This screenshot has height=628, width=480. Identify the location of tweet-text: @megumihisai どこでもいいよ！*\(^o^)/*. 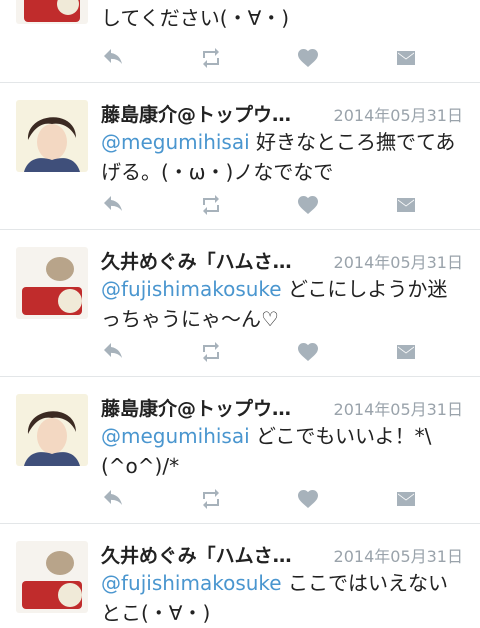
(266, 451).